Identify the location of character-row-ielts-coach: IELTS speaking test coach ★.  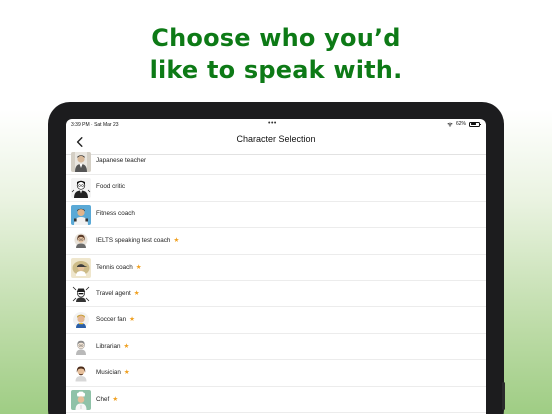
(276, 241).